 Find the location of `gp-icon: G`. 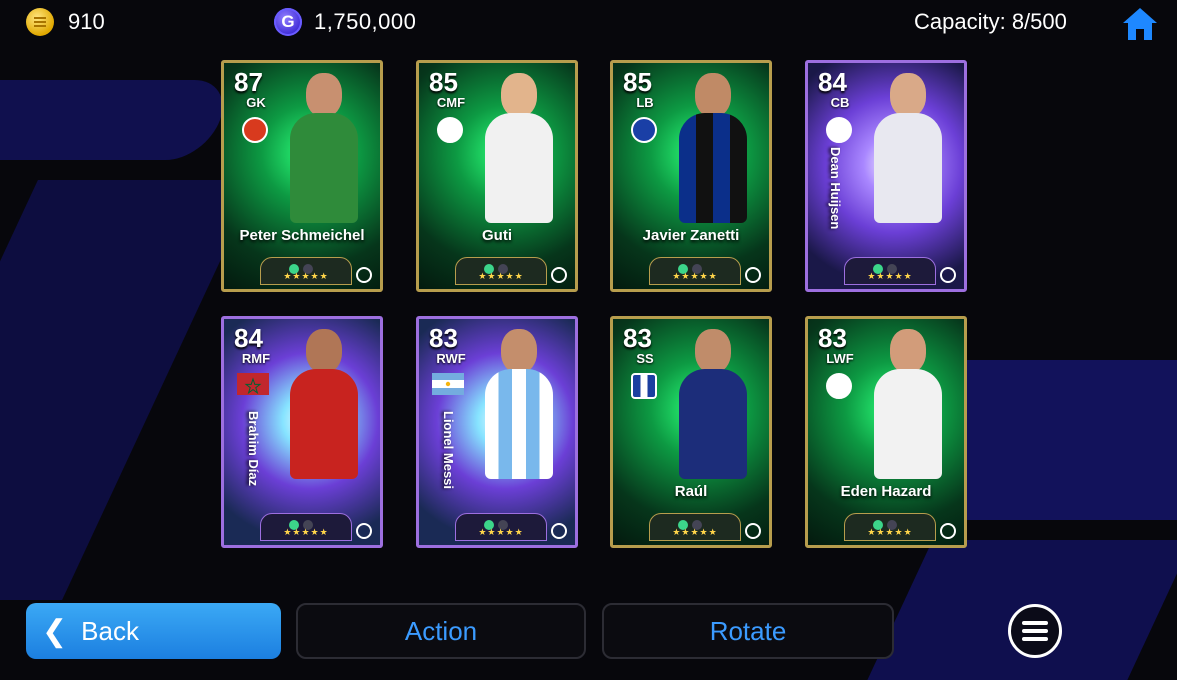

gp-icon: G is located at coordinates (288, 22).